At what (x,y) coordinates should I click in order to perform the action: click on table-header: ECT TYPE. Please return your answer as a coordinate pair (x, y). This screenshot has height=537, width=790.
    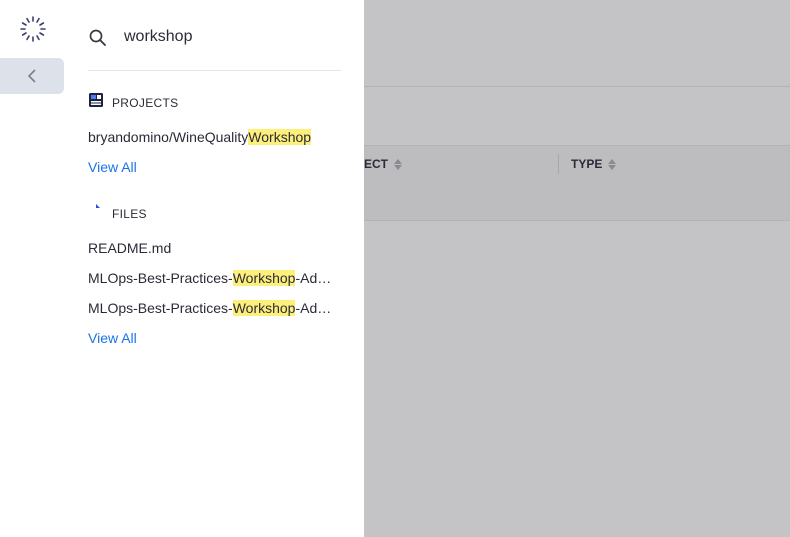
    Looking at the image, I should click on (577, 164).